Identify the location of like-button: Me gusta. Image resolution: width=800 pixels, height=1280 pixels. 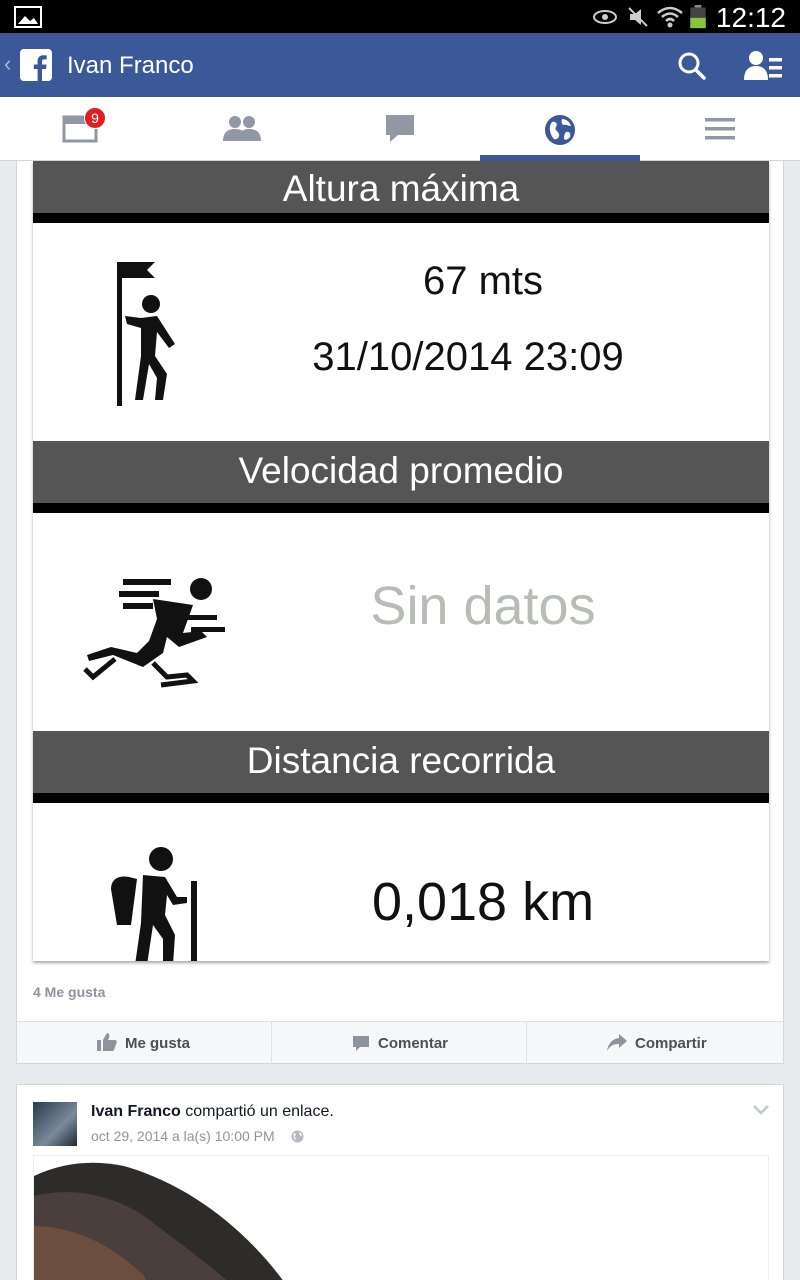
(144, 1043).